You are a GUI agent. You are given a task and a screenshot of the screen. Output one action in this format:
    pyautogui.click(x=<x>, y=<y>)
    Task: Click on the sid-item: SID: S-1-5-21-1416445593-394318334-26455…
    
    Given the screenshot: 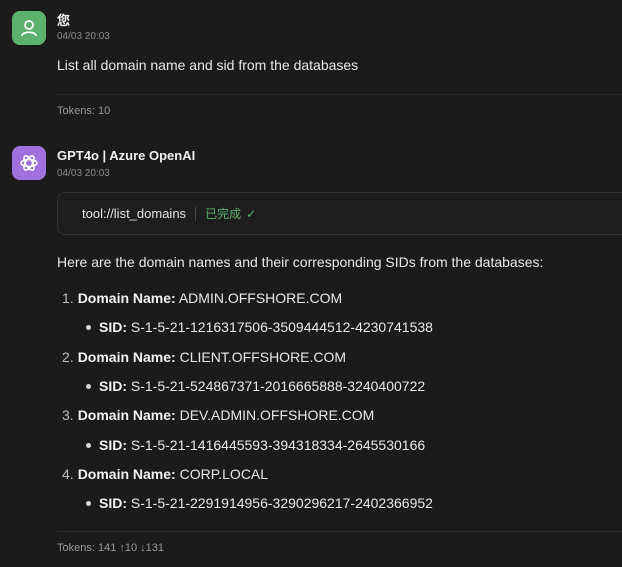 What is the action you would take?
    pyautogui.click(x=255, y=445)
    